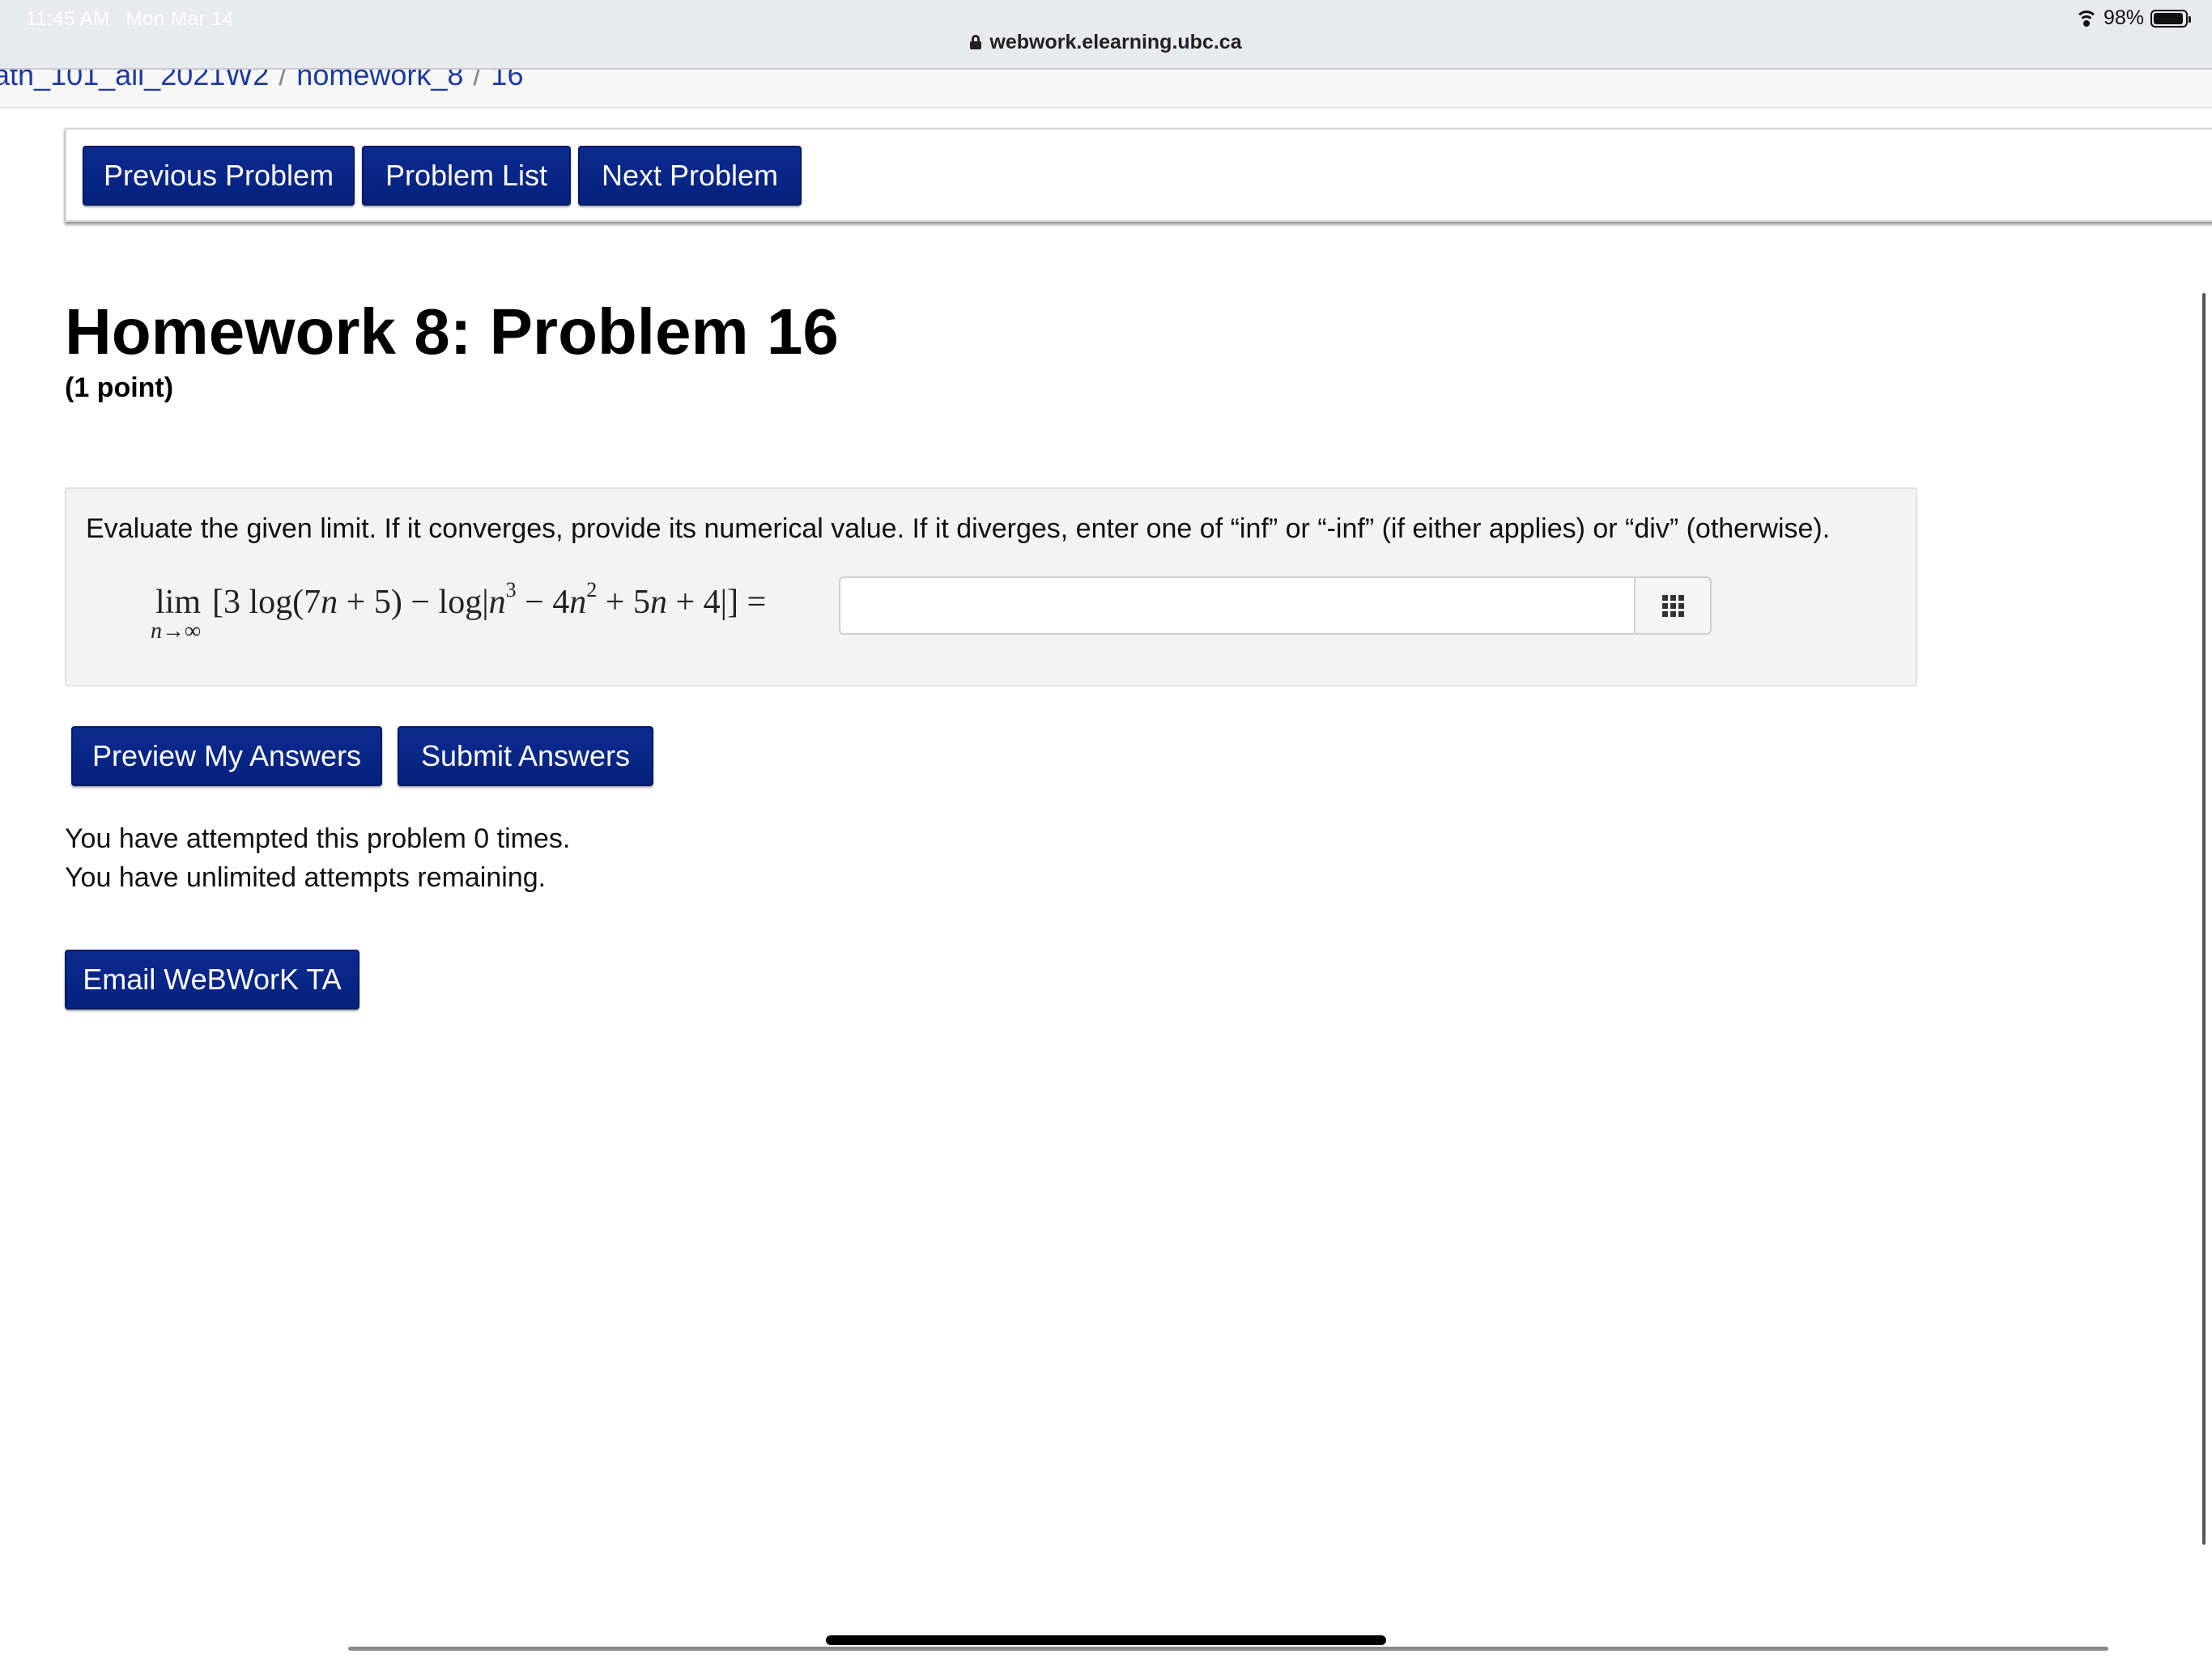 The image size is (2212, 1658). I want to click on horizontal-scrollbar, so click(1228, 1649).